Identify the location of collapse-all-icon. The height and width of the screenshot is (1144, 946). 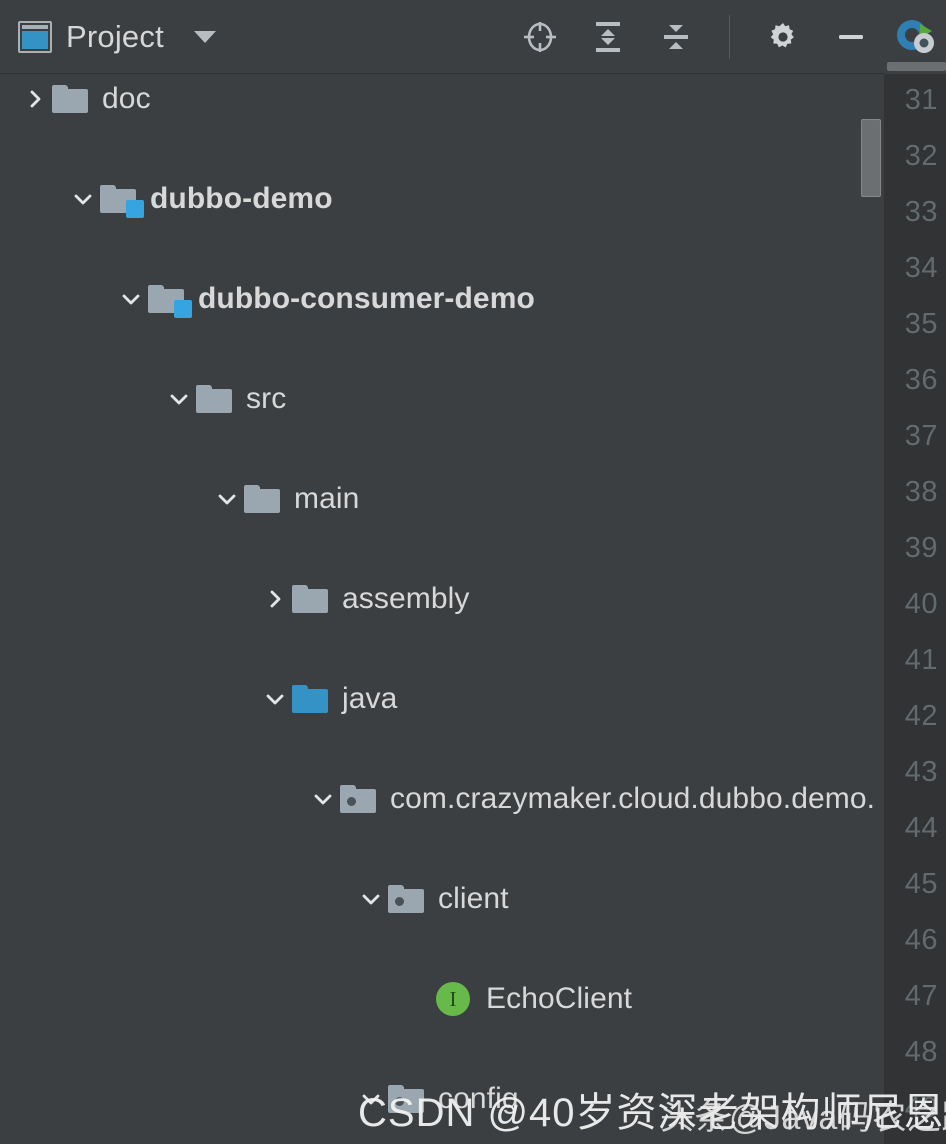
(676, 36).